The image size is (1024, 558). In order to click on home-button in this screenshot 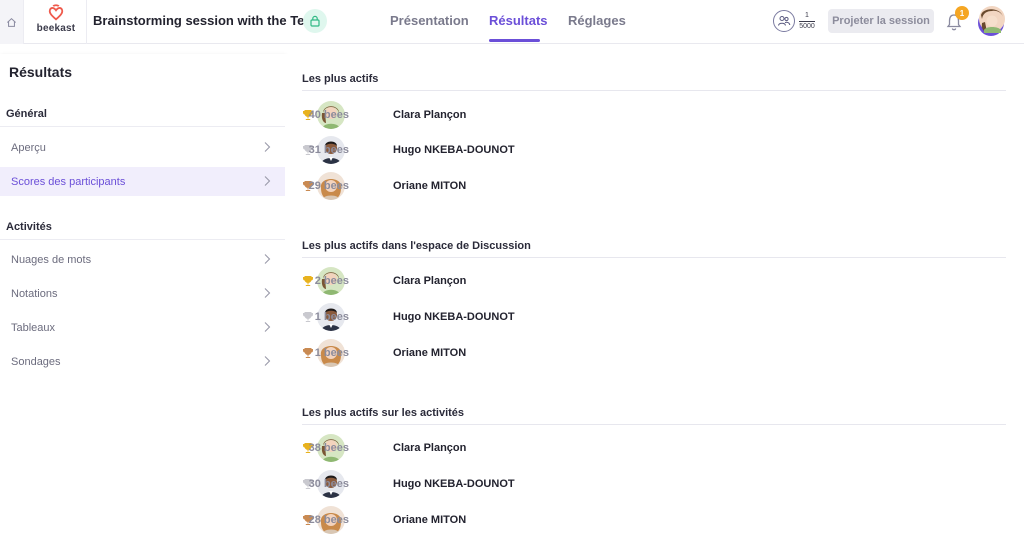, I will do `click(12, 22)`.